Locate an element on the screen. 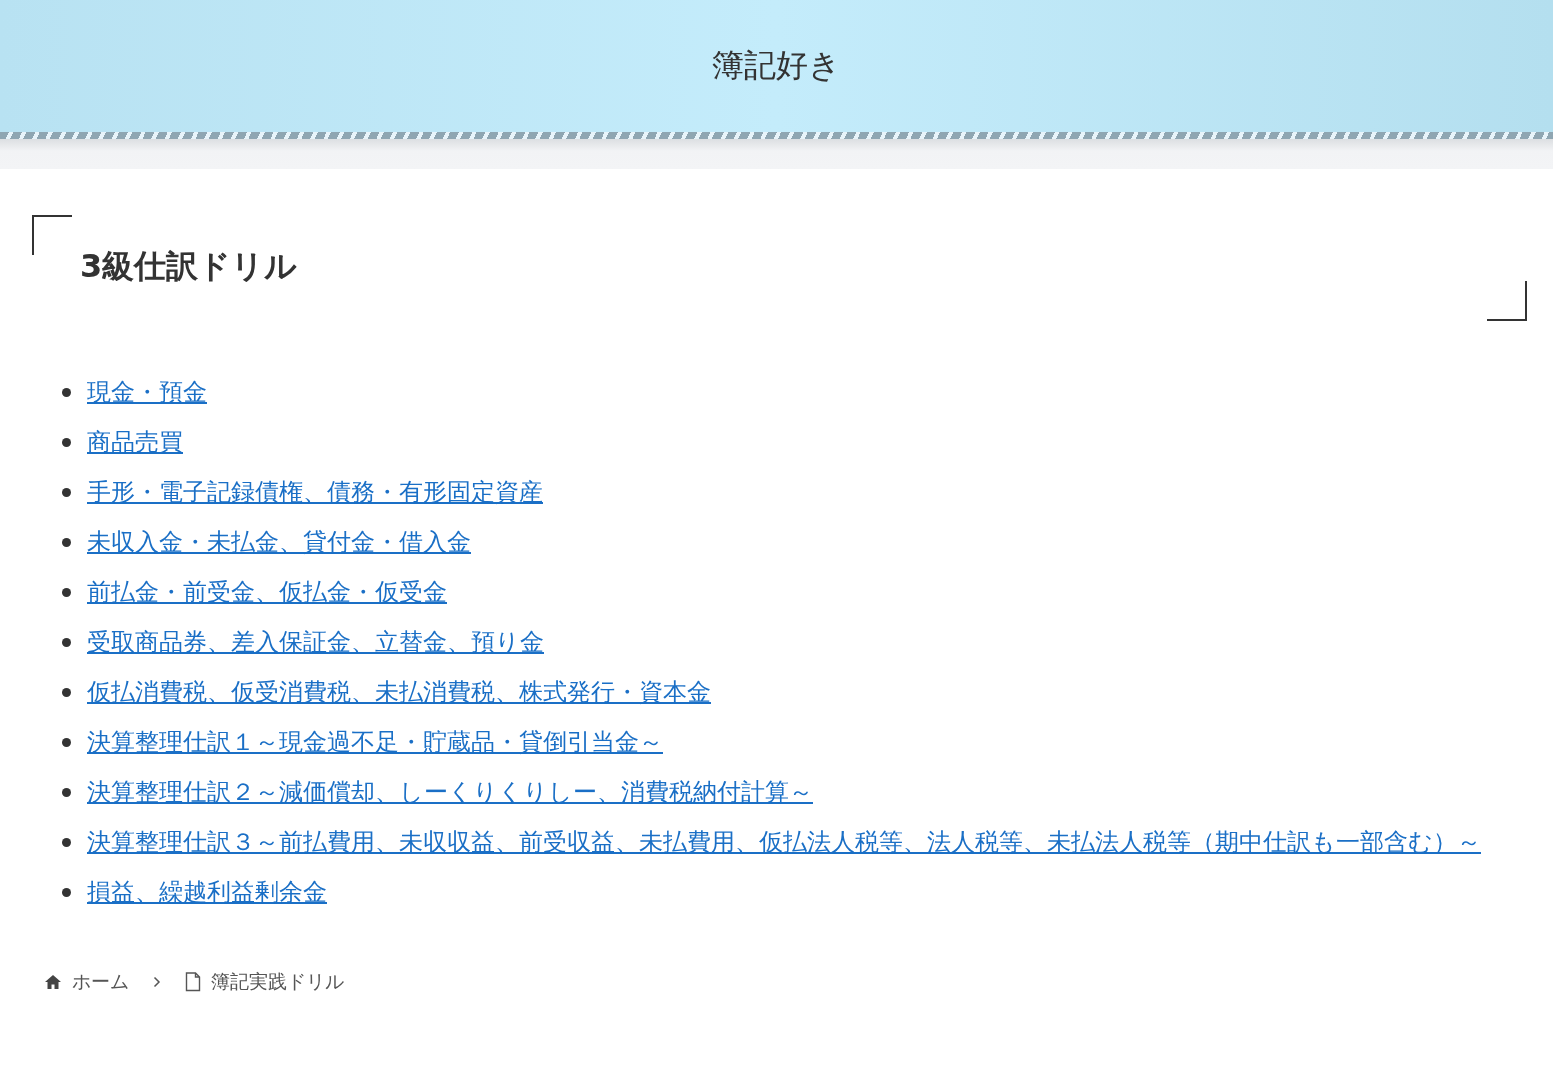 This screenshot has height=1072, width=1553. page-title: 3級仕訳ドリル is located at coordinates (189, 266).